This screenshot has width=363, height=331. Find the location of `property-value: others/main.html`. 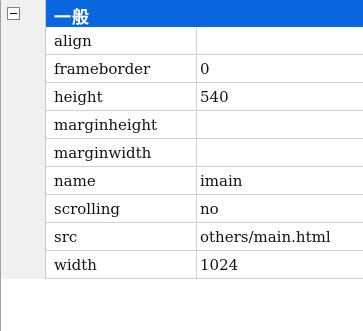

property-value: others/main.html is located at coordinates (280, 237).